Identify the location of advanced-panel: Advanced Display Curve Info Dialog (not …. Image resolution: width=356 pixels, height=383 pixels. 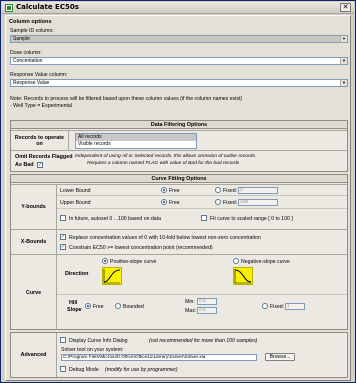
(179, 355).